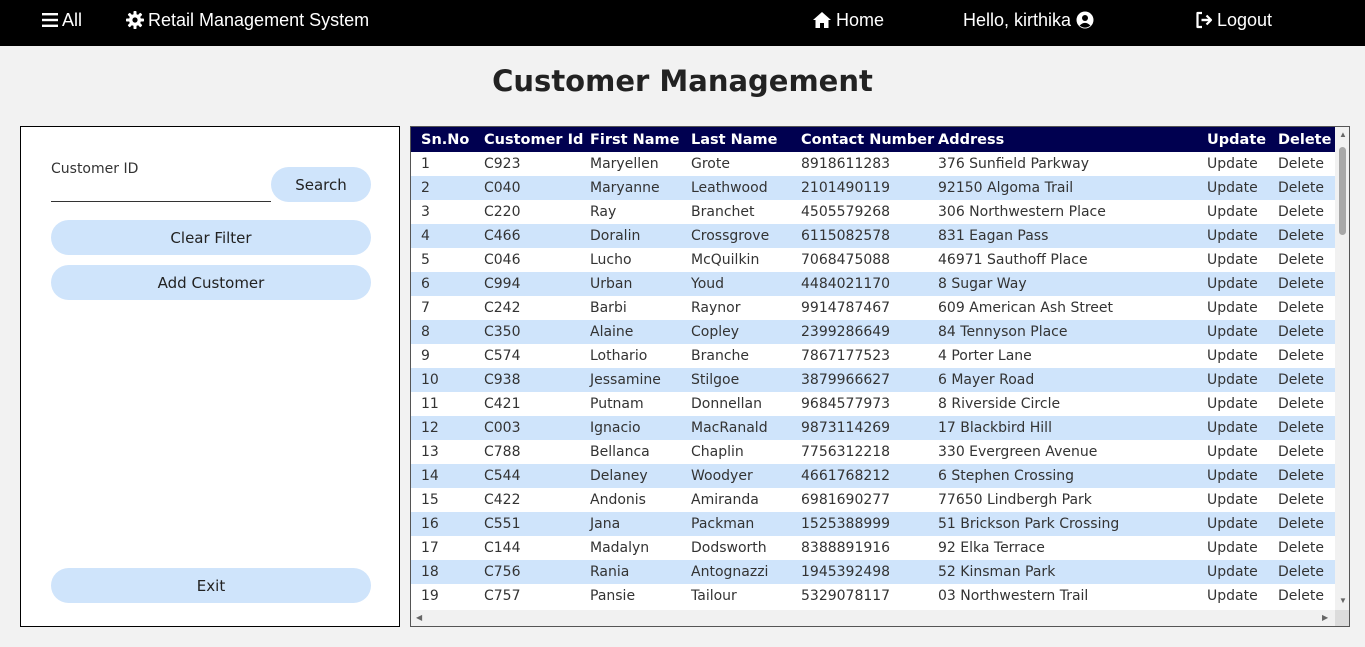 The image size is (1365, 647). Describe the element at coordinates (1343, 601) in the screenshot. I see `scroll-down-arrow-icon: ▼` at that location.